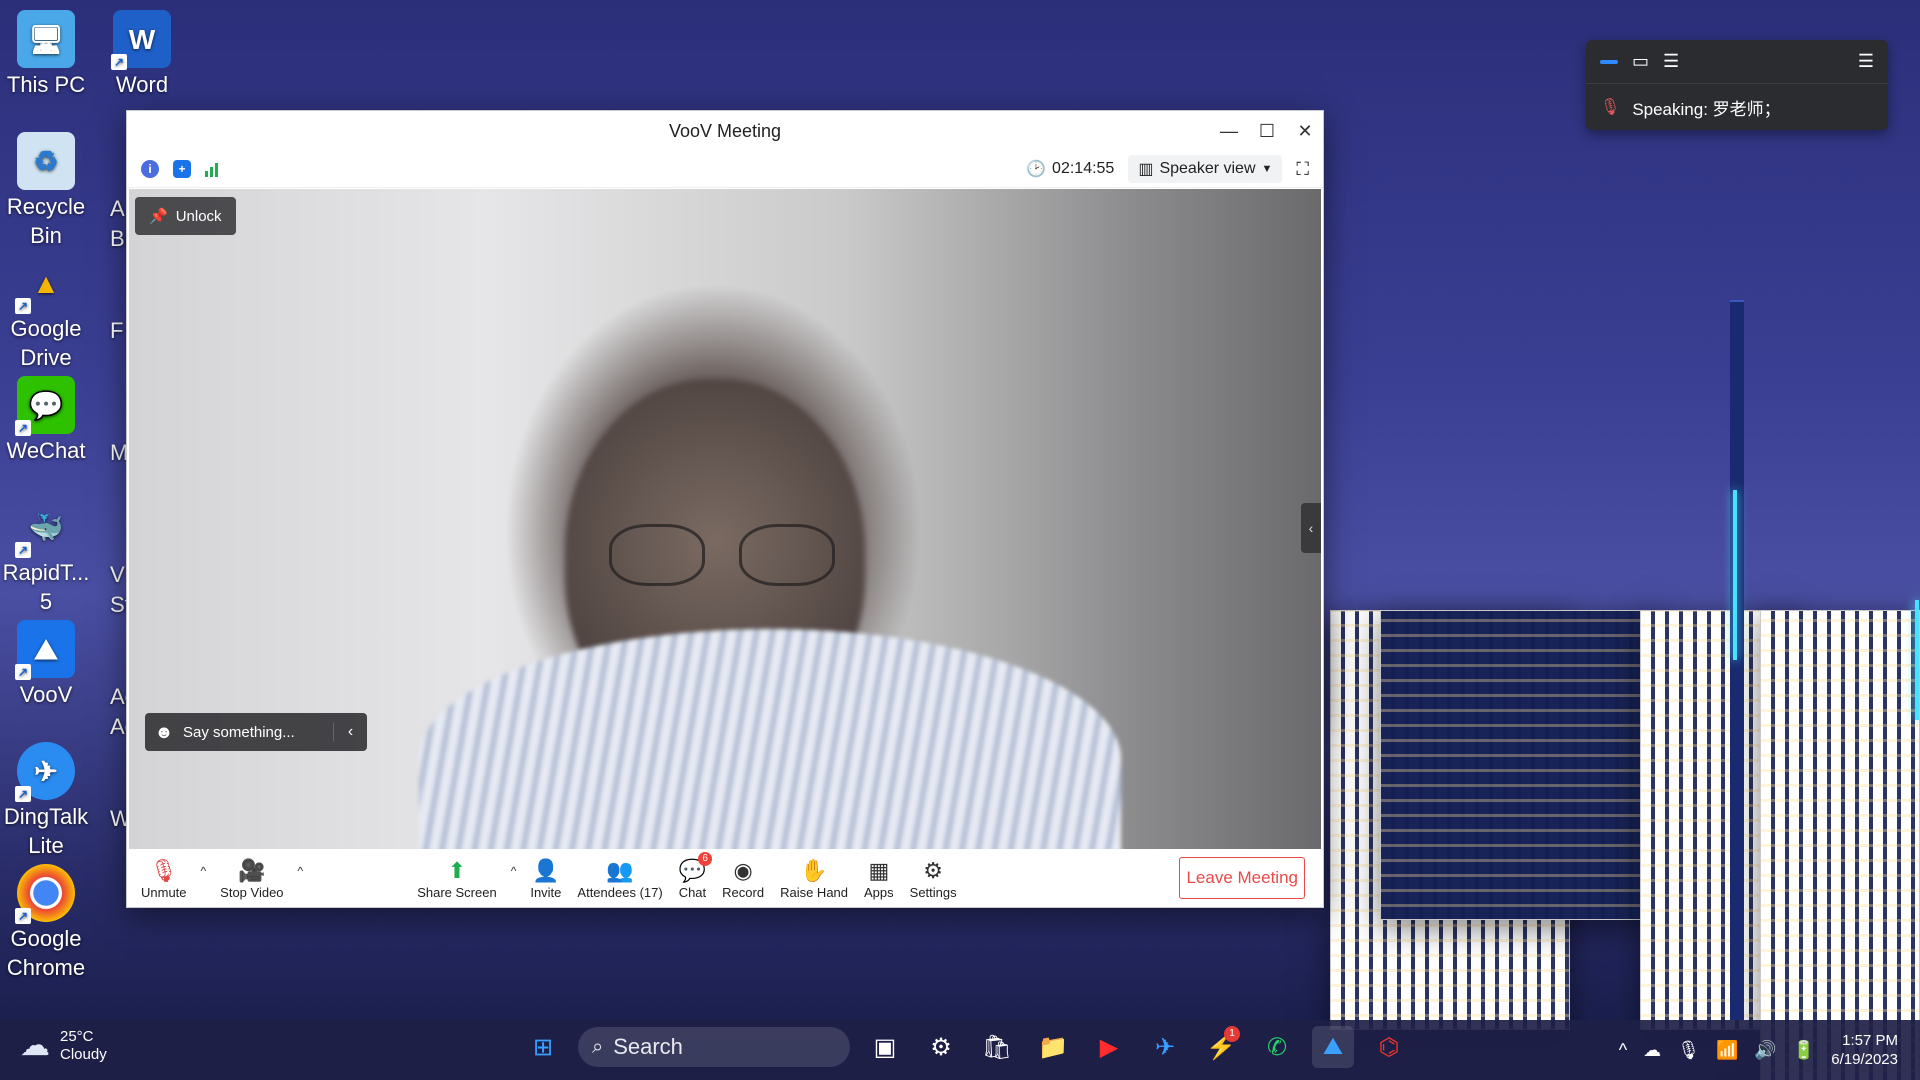 This screenshot has height=1080, width=1920. What do you see at coordinates (204, 871) in the screenshot?
I see `audio-options-caret: ^` at bounding box center [204, 871].